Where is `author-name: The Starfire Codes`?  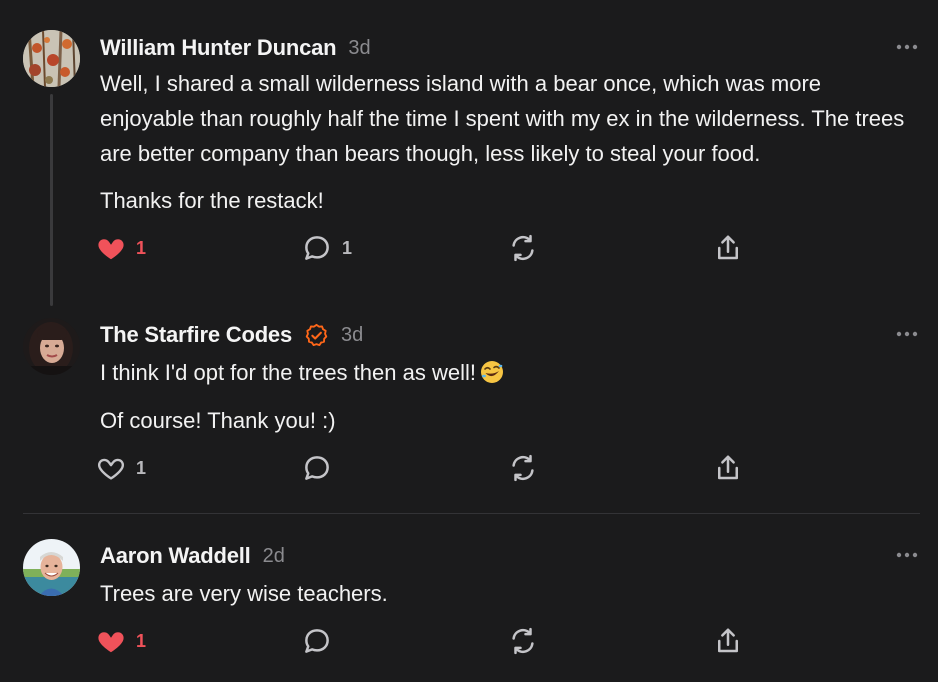 author-name: The Starfire Codes is located at coordinates (196, 335).